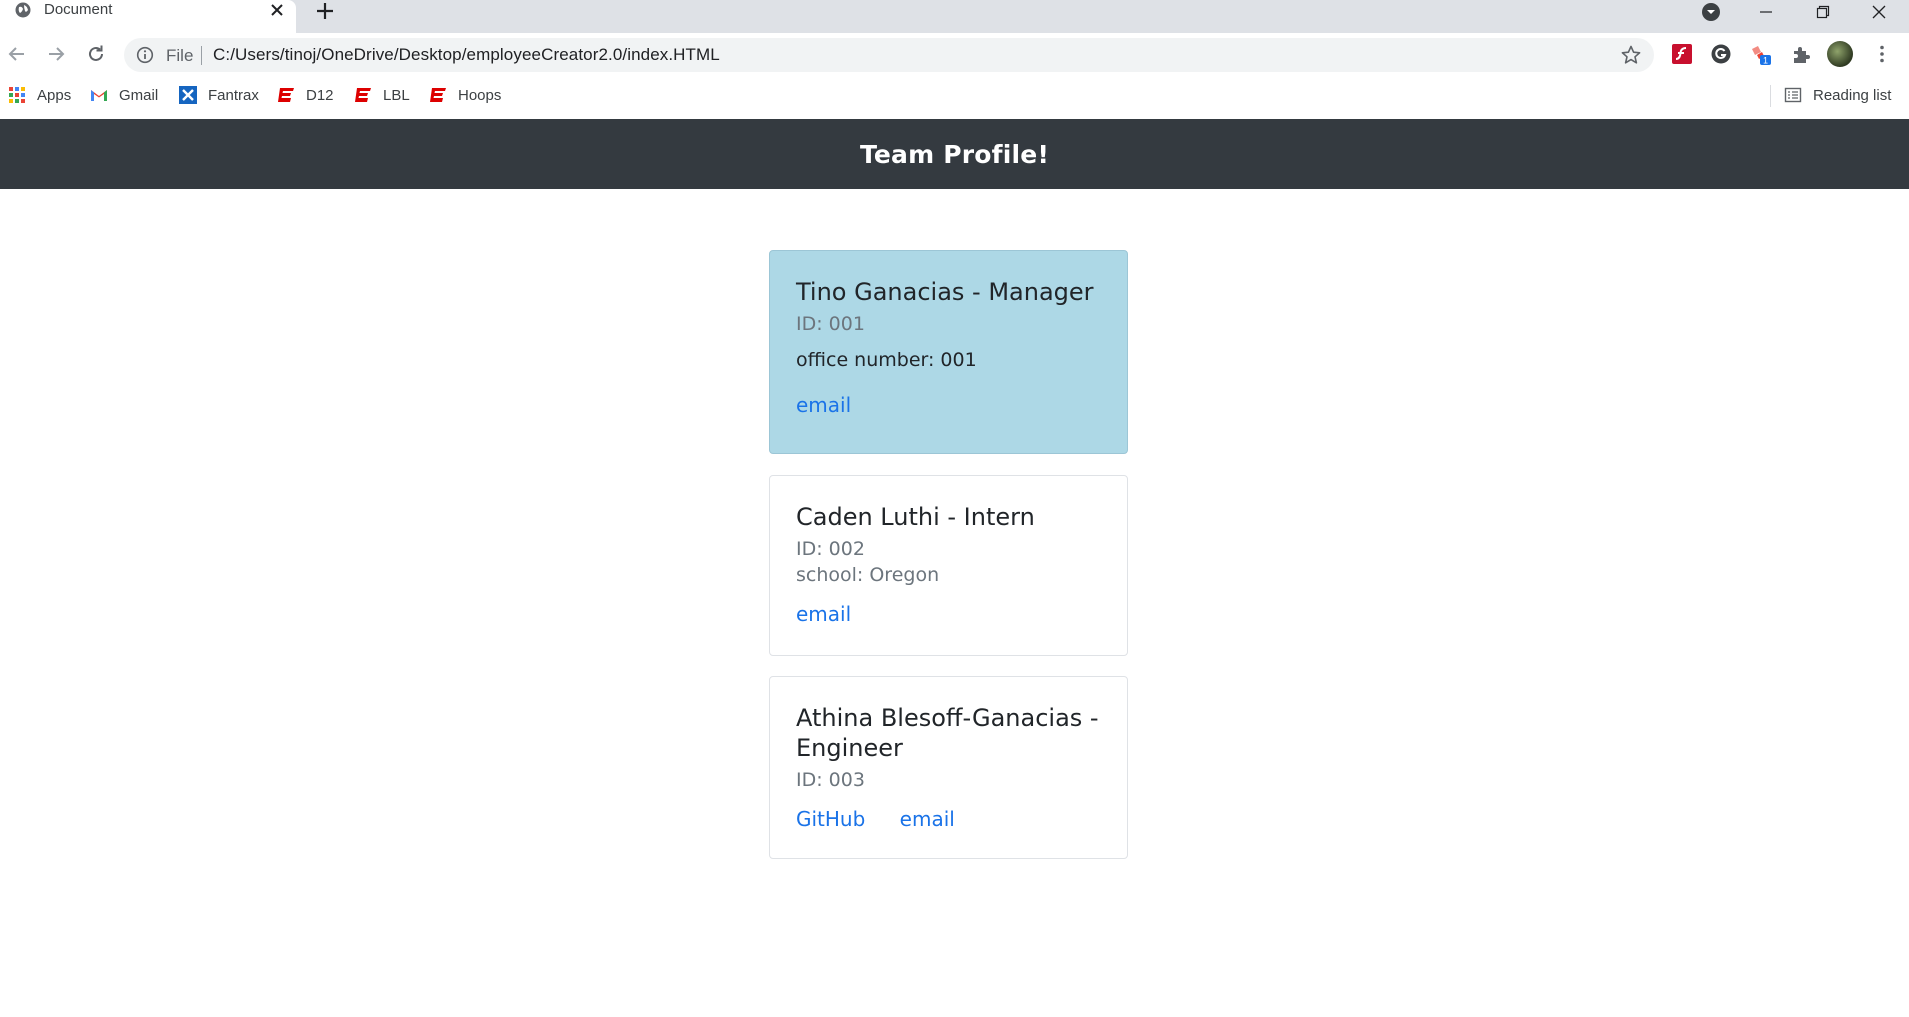 Image resolution: width=1909 pixels, height=1017 pixels. What do you see at coordinates (56, 54) in the screenshot?
I see `forward-arrow-icon` at bounding box center [56, 54].